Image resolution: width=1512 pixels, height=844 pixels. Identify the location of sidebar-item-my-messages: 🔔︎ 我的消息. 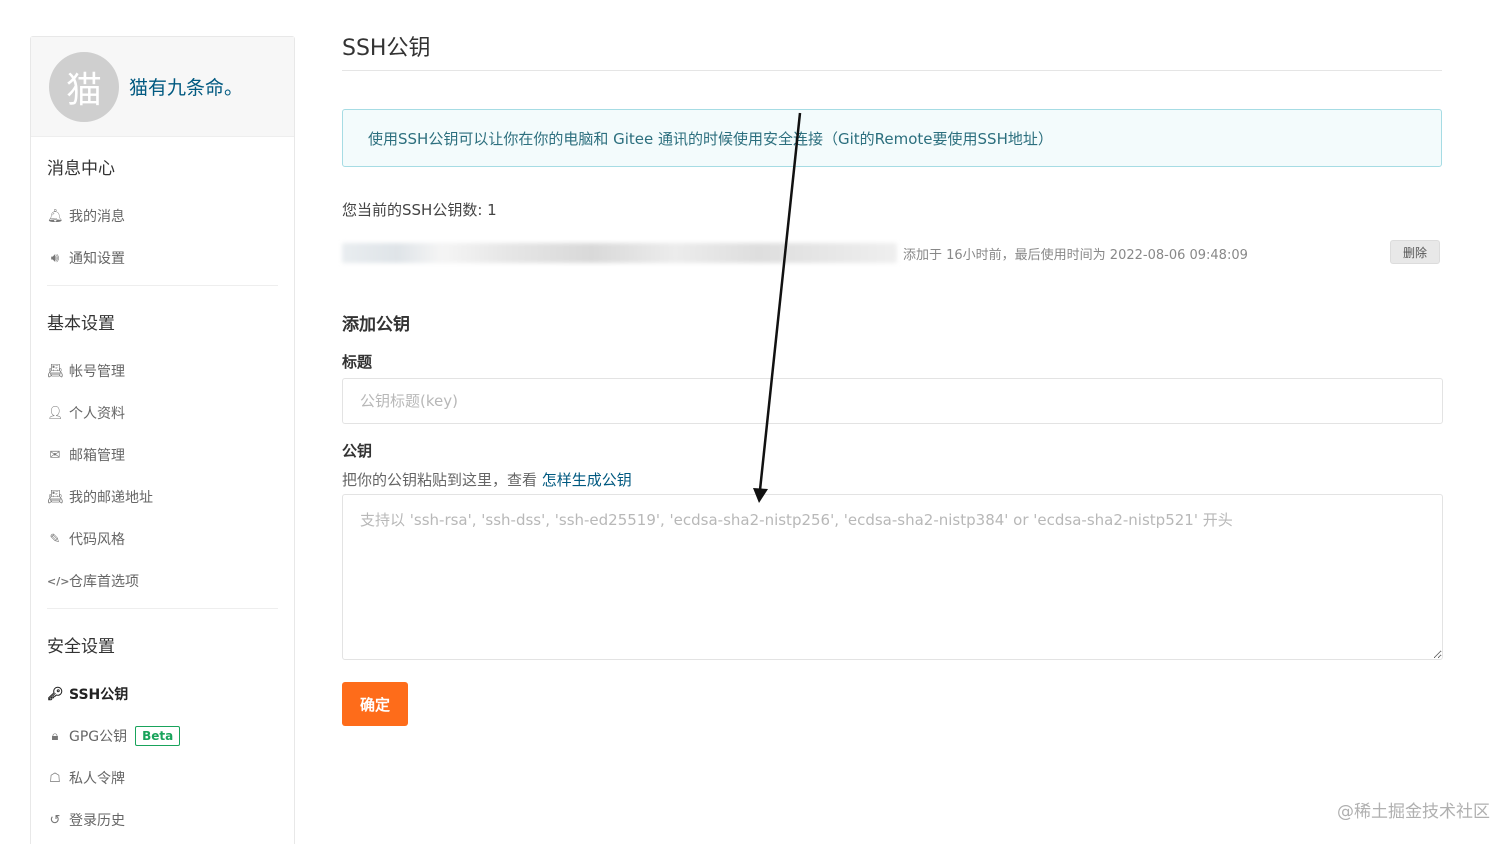
(162, 216).